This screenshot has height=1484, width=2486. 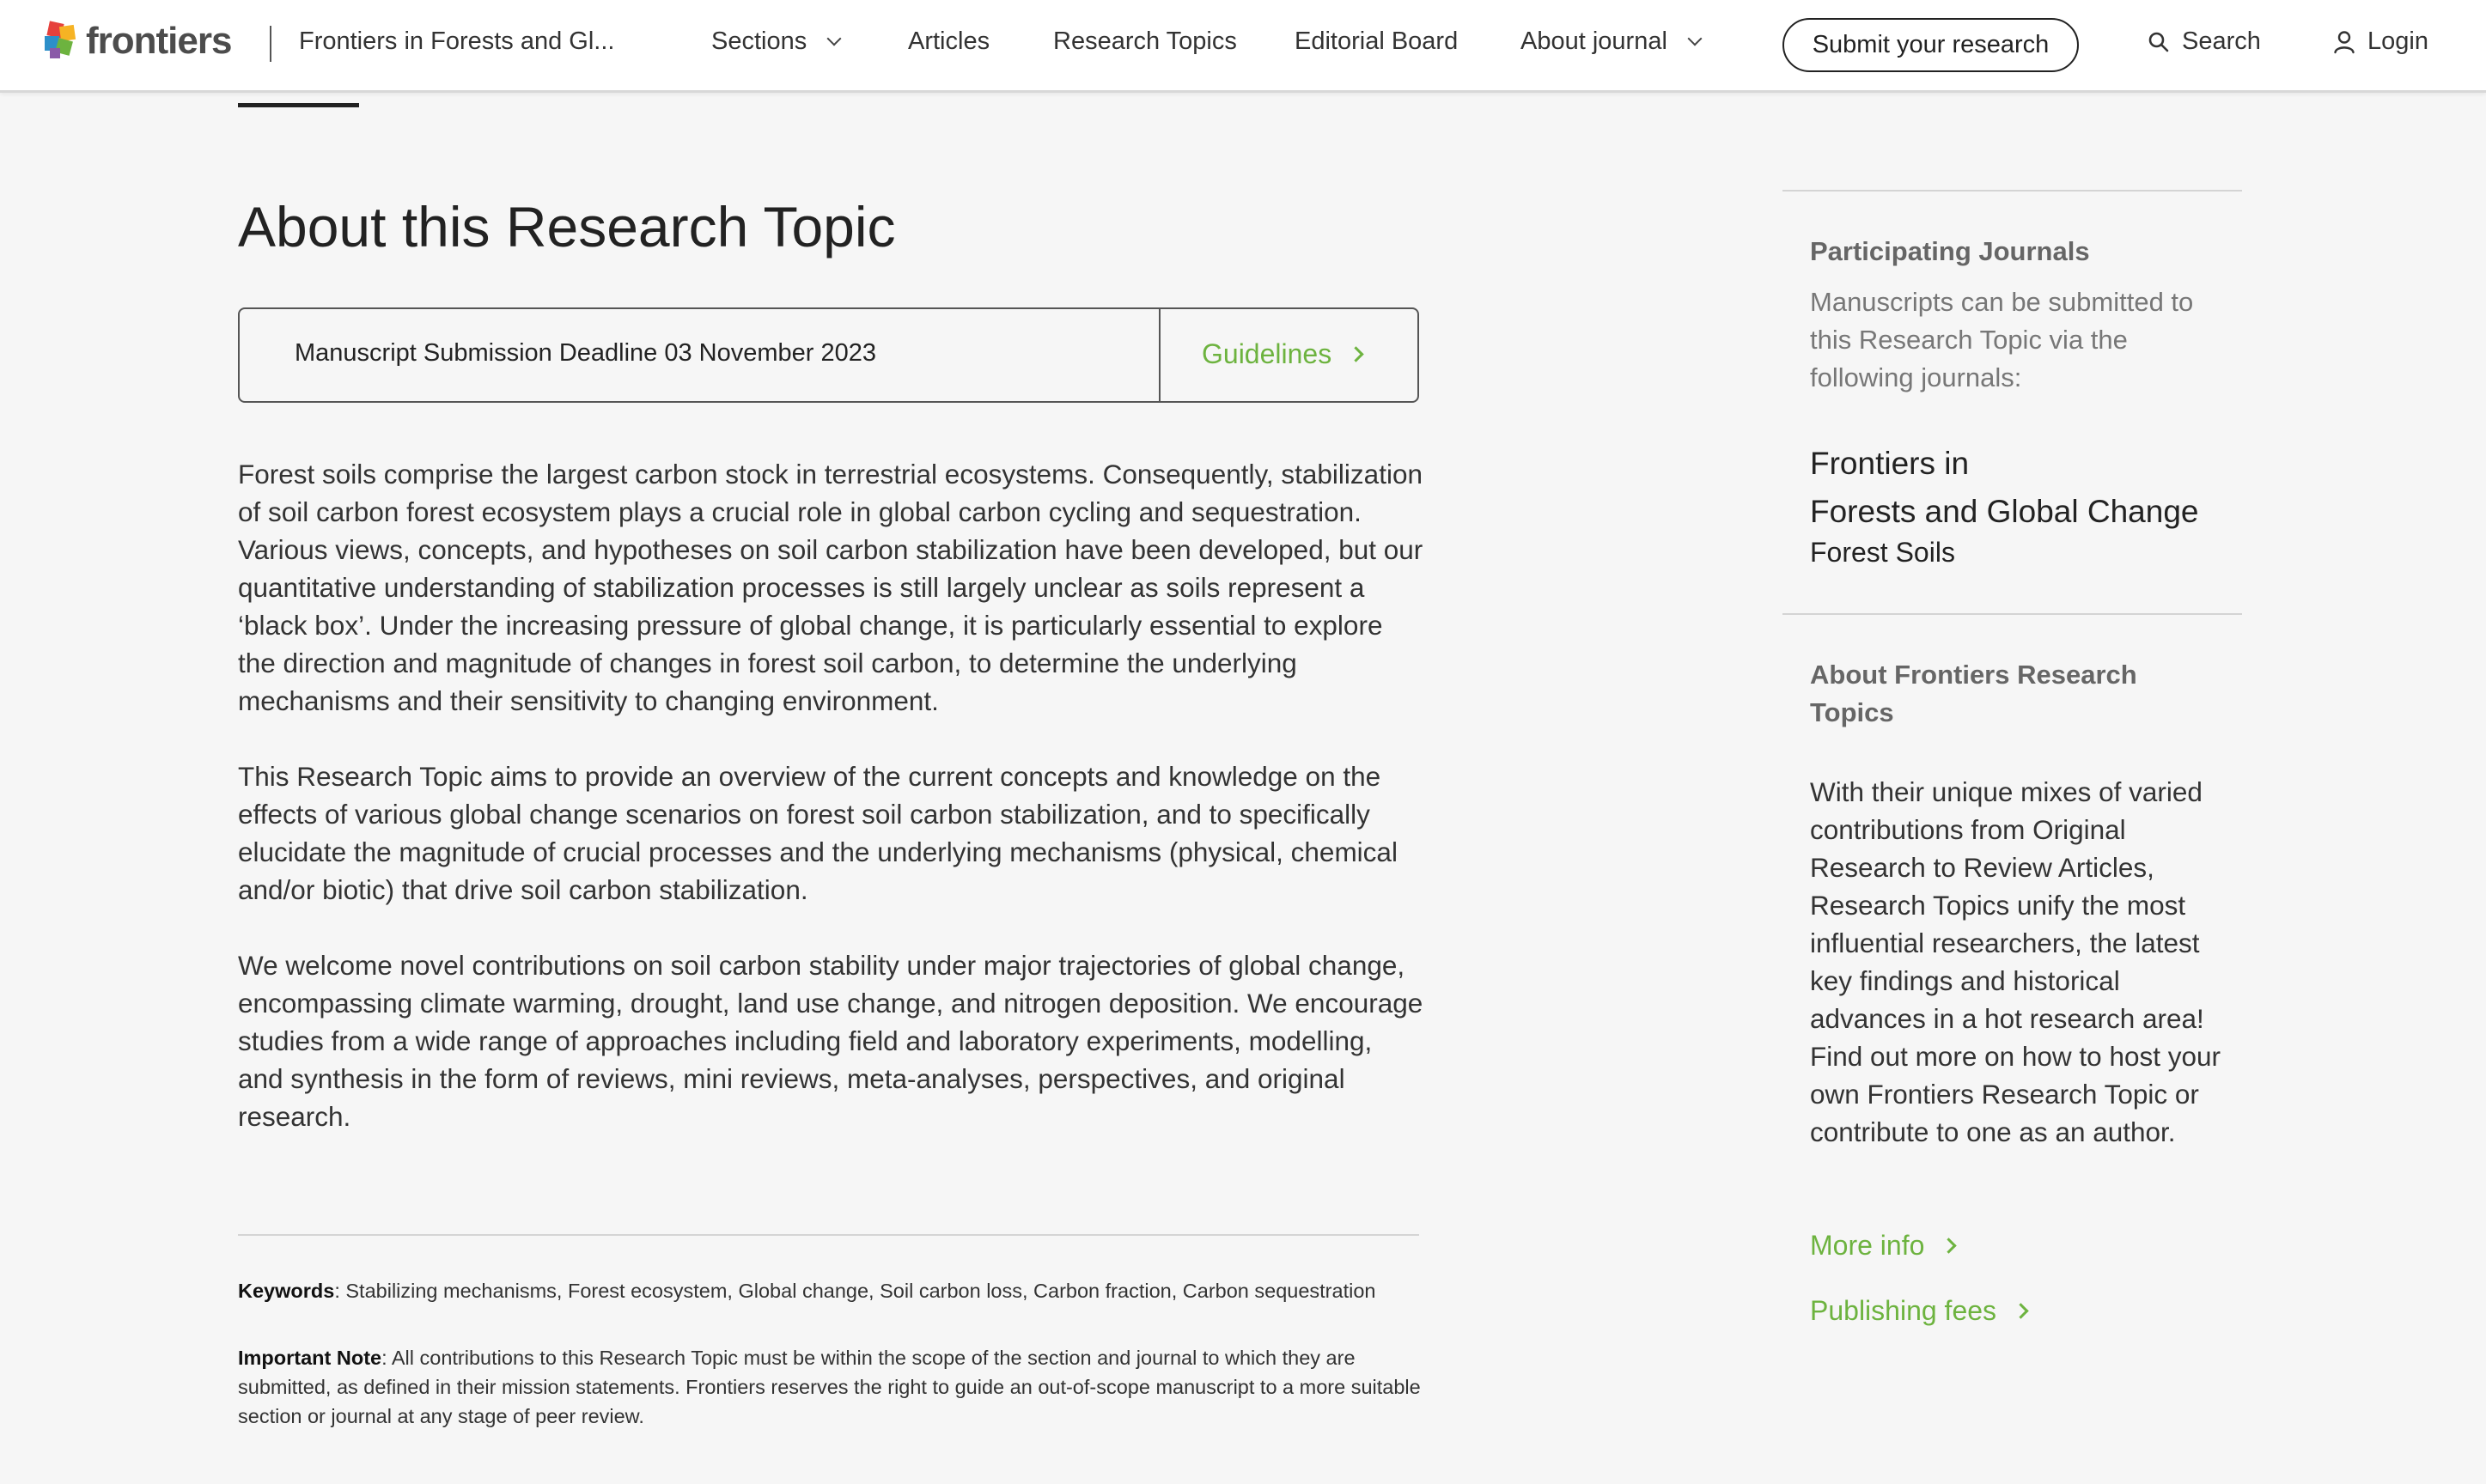 What do you see at coordinates (2004, 511) in the screenshot?
I see `journal-name-line2: Forests and Global Change` at bounding box center [2004, 511].